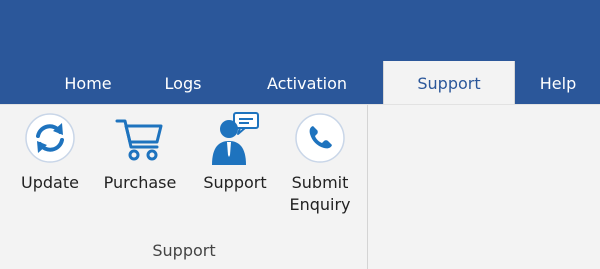 This screenshot has width=600, height=269. I want to click on tab-support: Support, so click(449, 82).